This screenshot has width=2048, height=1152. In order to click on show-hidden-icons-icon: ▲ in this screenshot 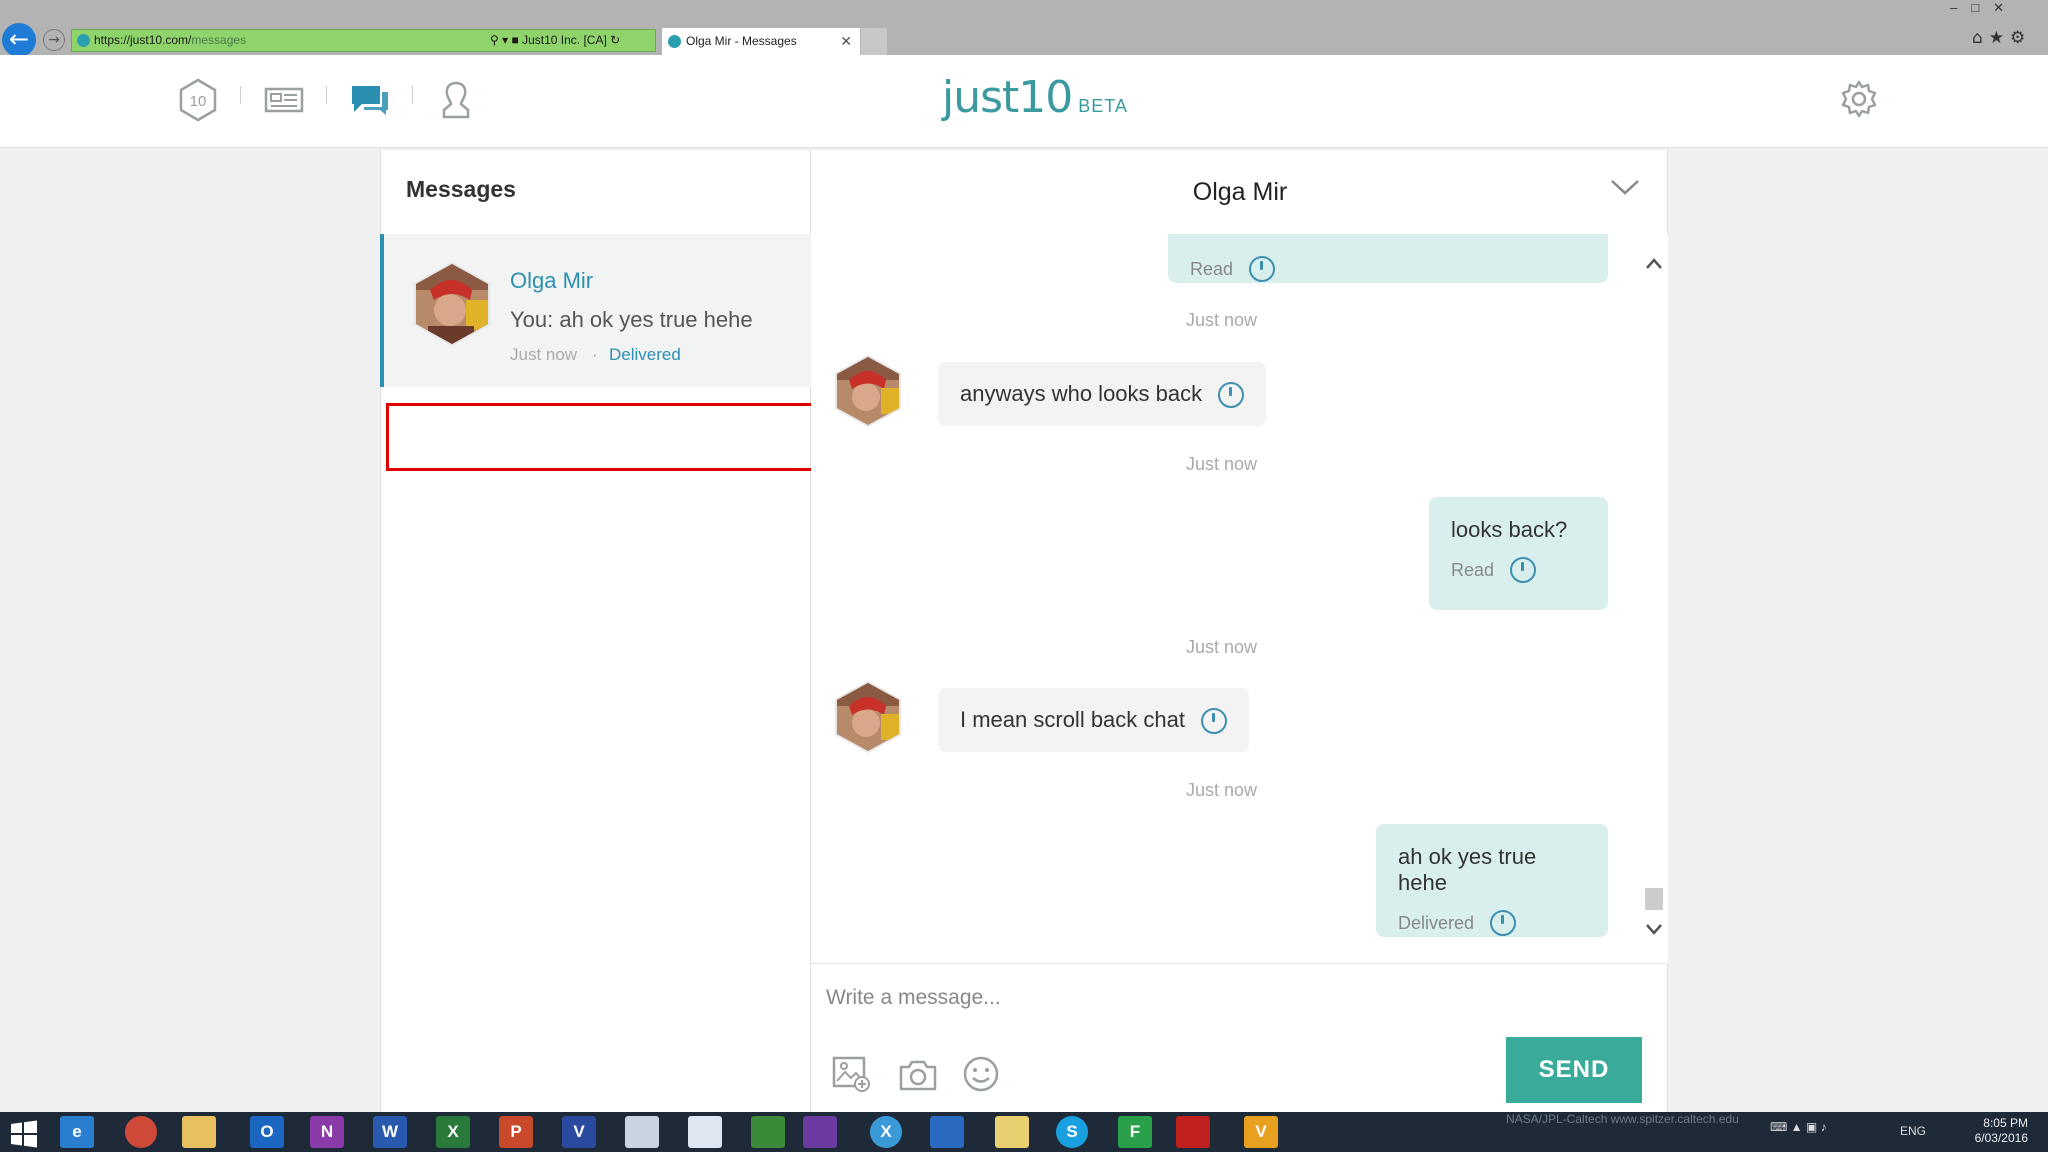, I will do `click(1797, 1127)`.